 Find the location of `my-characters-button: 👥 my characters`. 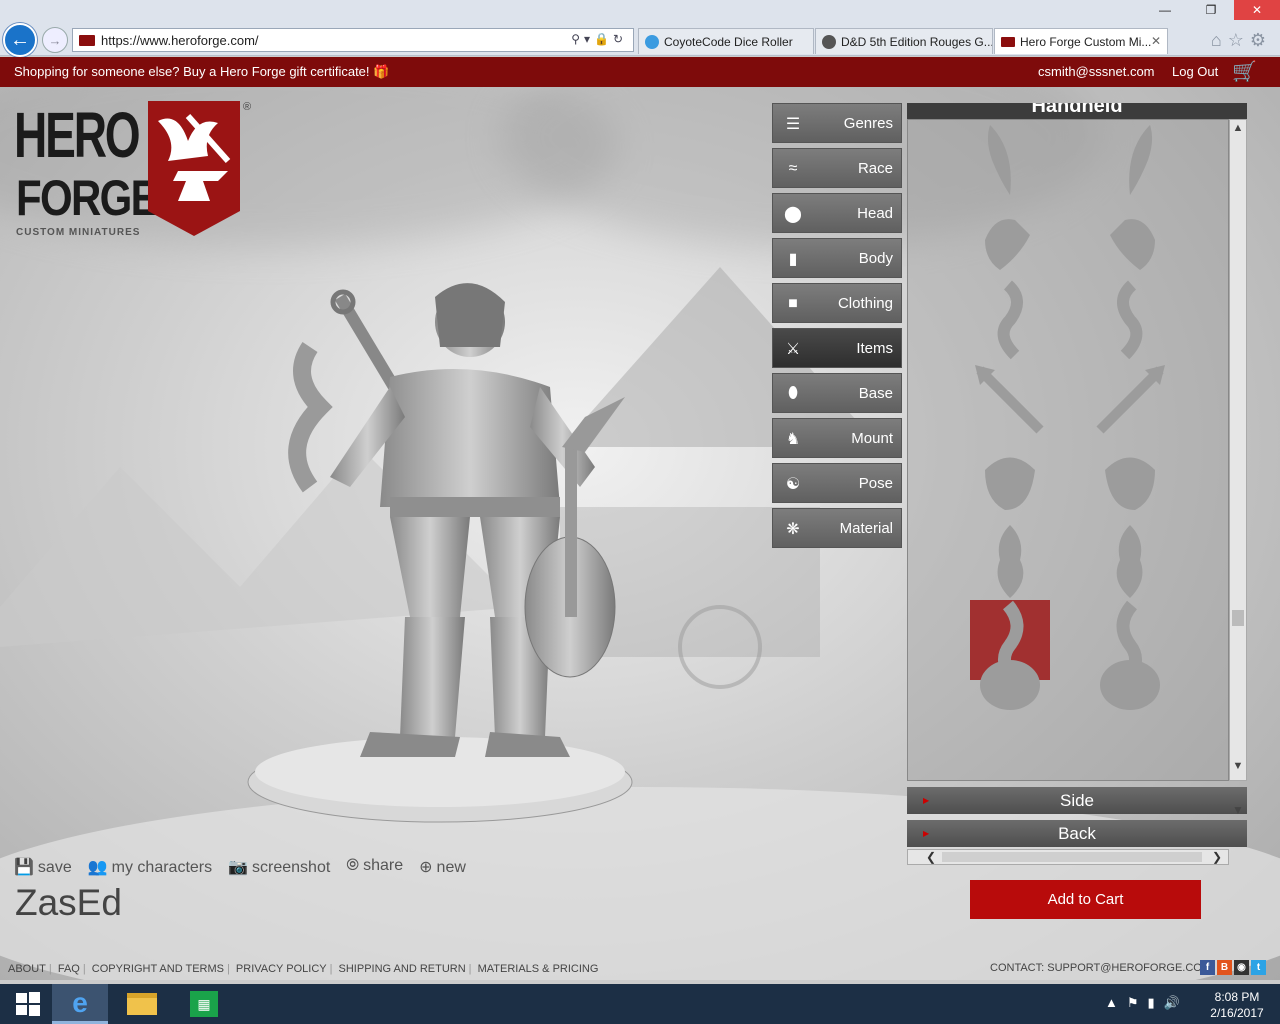

my-characters-button: 👥 my characters is located at coordinates (150, 867).